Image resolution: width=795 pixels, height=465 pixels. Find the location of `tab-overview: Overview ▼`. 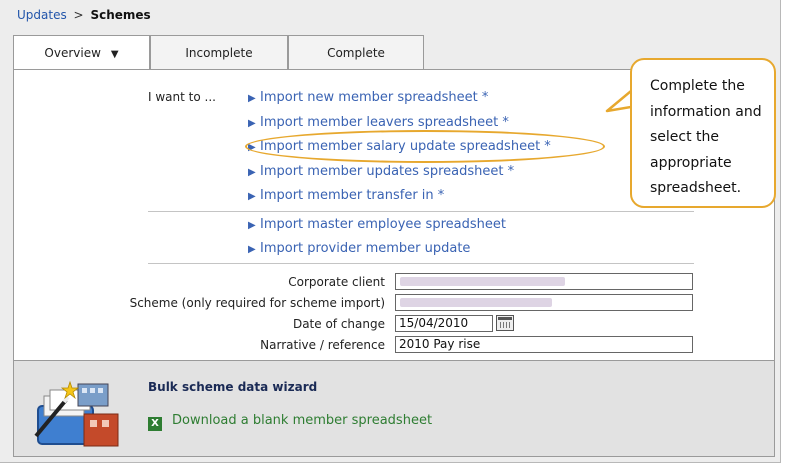

tab-overview: Overview ▼ is located at coordinates (81, 53).